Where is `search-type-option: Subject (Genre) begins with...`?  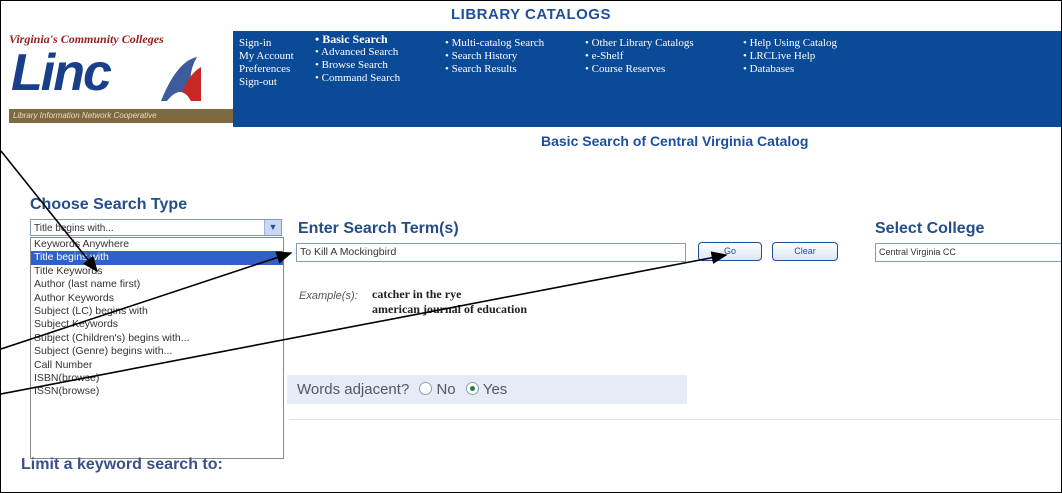 search-type-option: Subject (Genre) begins with... is located at coordinates (157, 351).